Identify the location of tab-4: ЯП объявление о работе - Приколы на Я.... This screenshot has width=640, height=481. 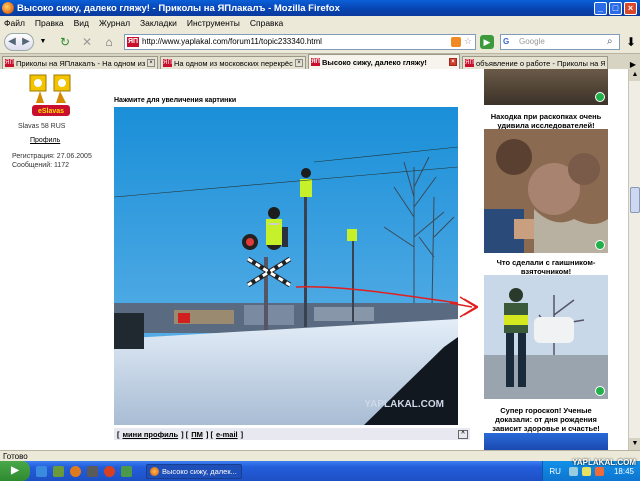
(535, 62).